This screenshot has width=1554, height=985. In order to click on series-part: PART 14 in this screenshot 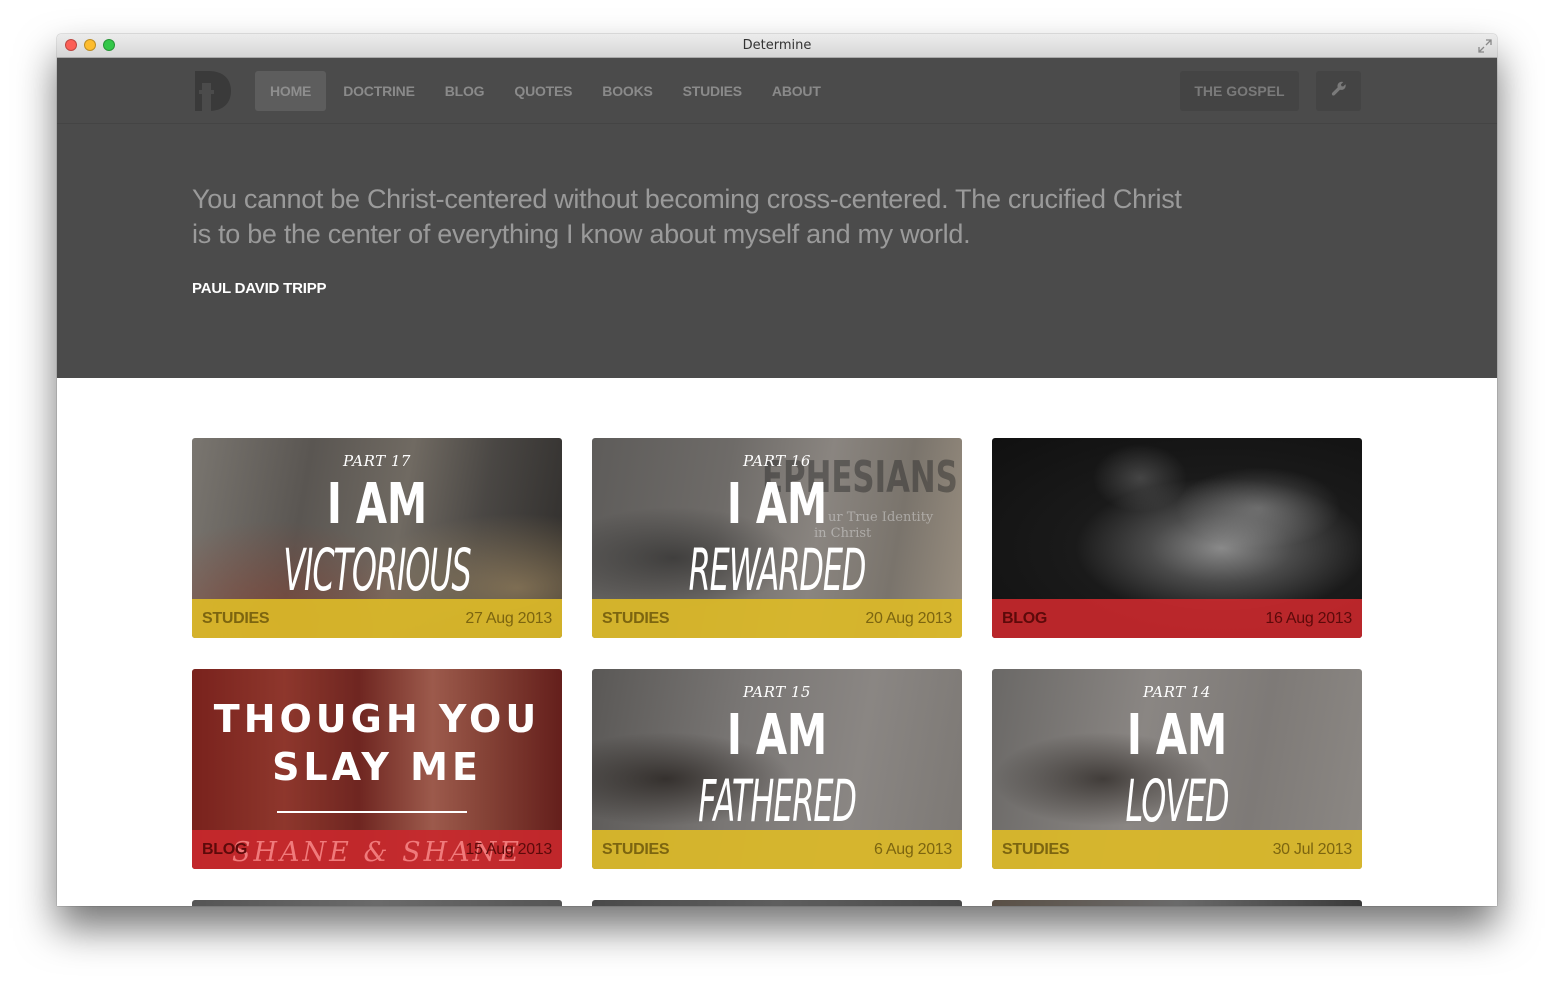, I will do `click(1177, 692)`.